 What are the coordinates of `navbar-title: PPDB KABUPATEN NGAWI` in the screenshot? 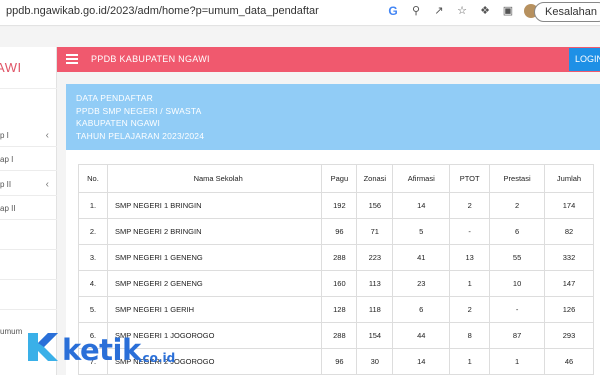 It's located at (150, 59).